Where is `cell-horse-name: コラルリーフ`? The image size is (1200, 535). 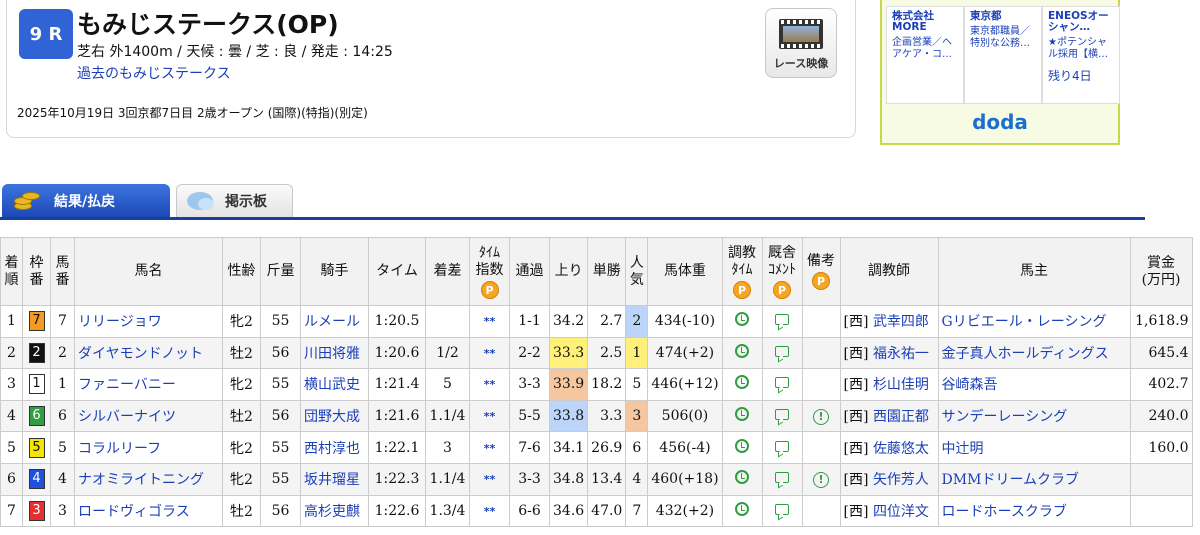 cell-horse-name: コラルリーフ is located at coordinates (148, 447).